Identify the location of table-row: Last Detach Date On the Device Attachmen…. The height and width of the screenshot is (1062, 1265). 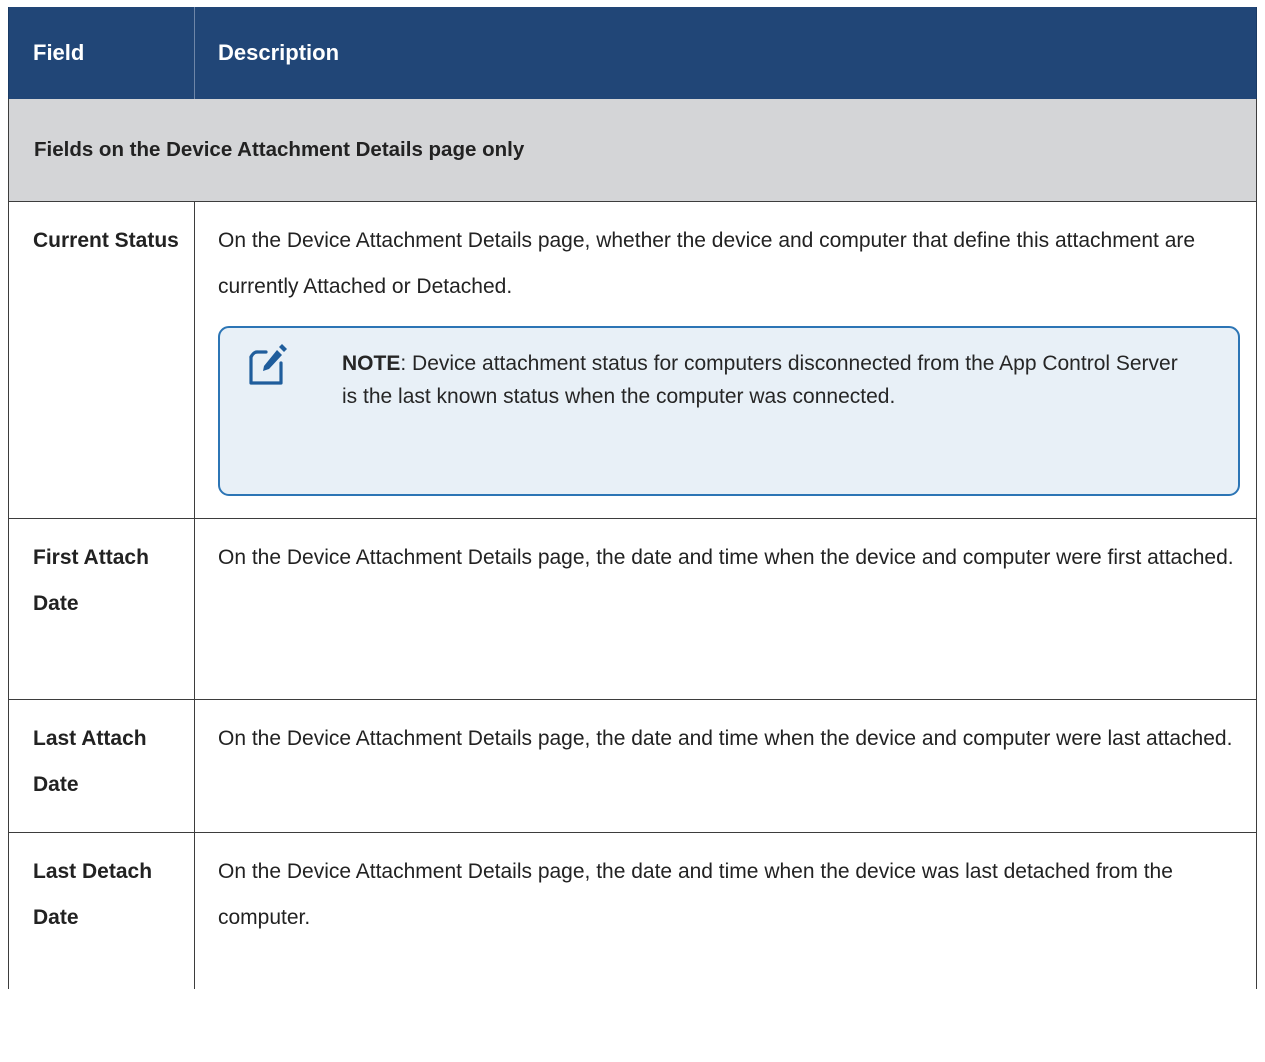
(632, 910).